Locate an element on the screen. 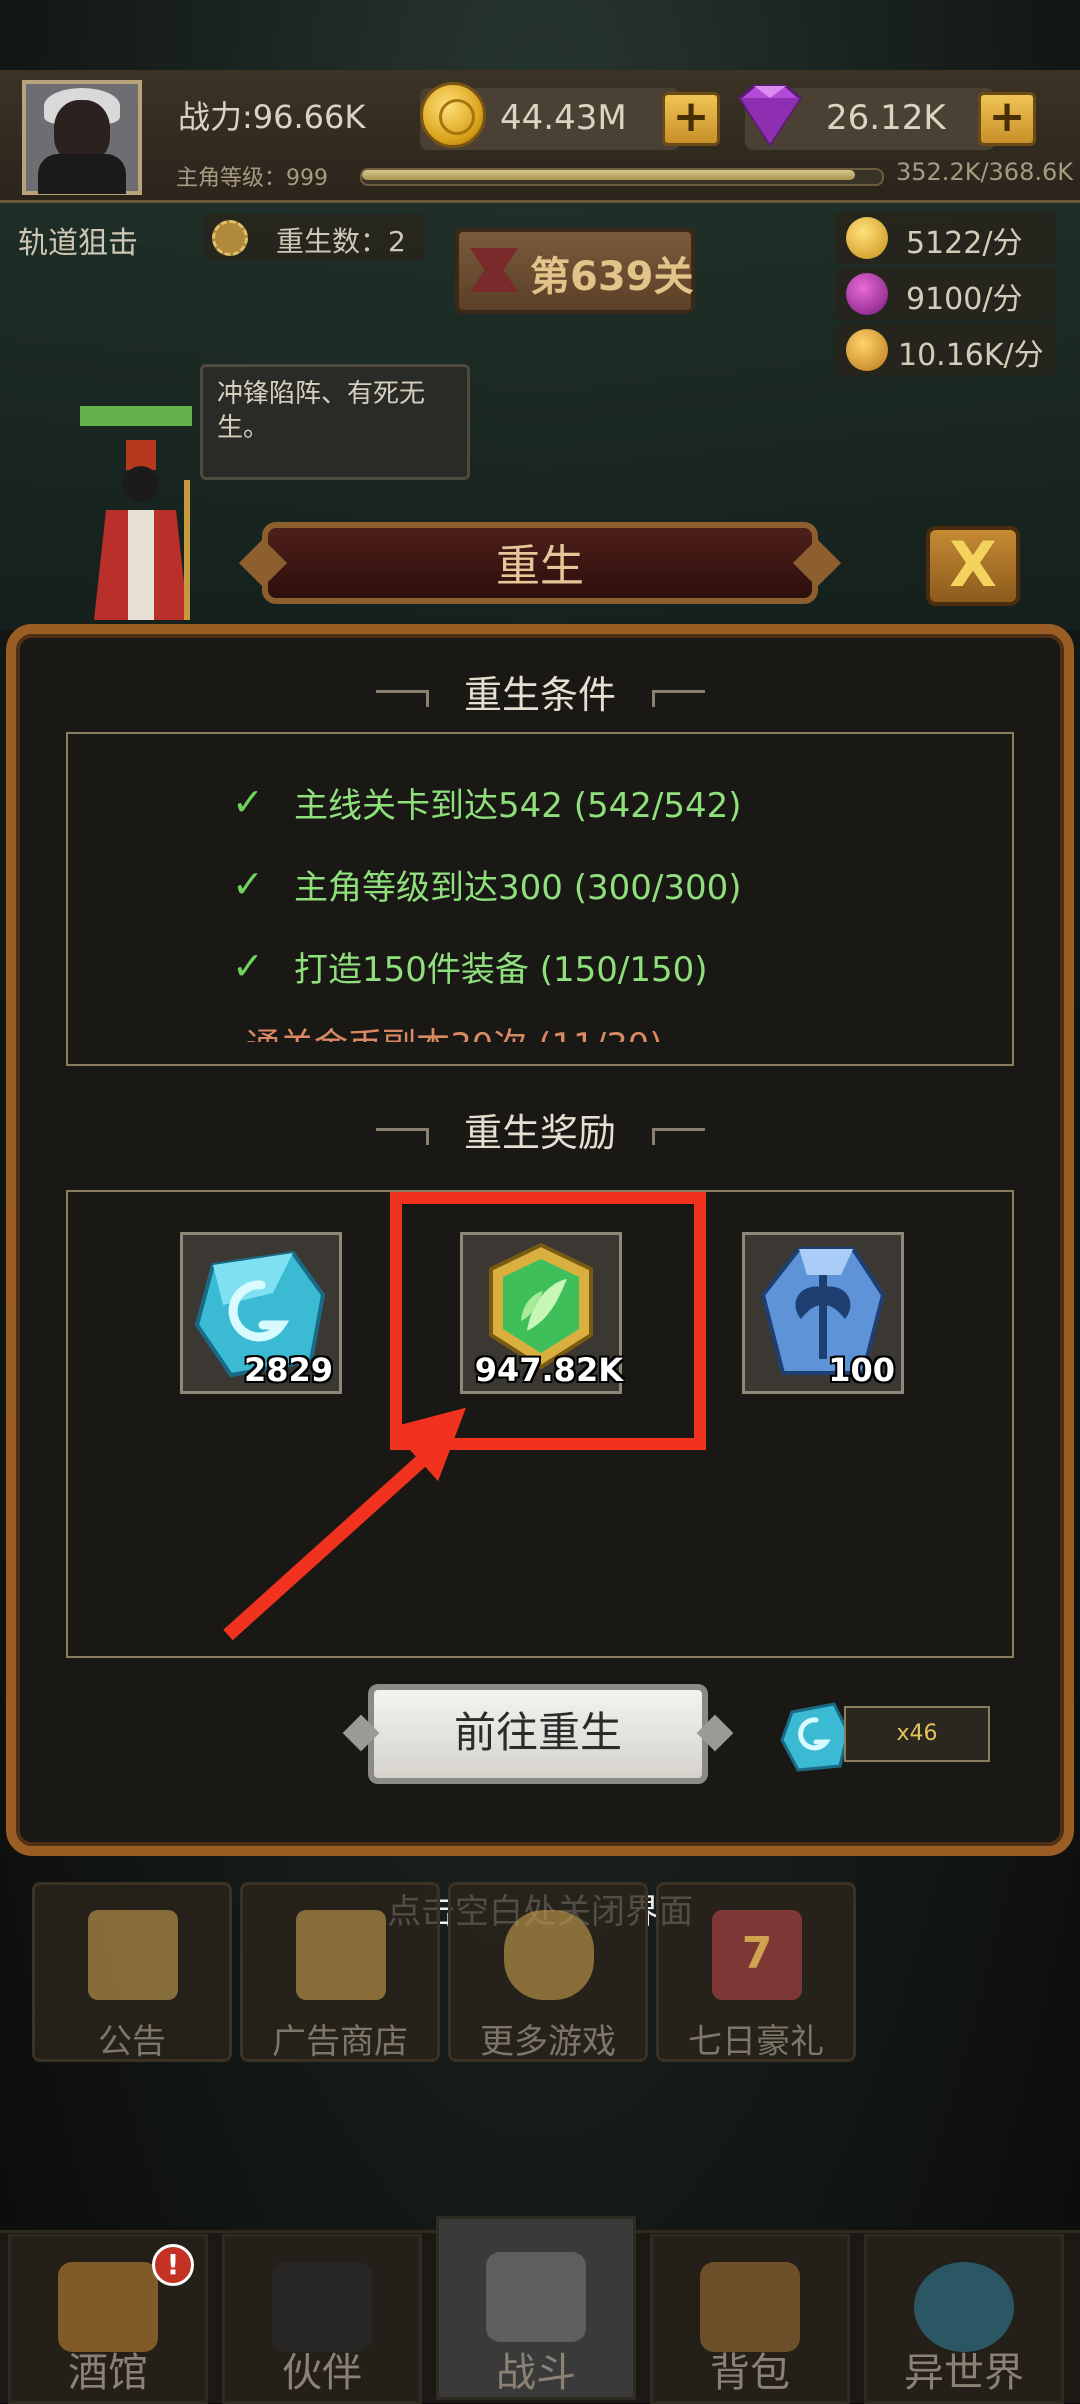 Image resolution: width=1080 pixels, height=2404 pixels. add-gold-button: + is located at coordinates (691, 119).